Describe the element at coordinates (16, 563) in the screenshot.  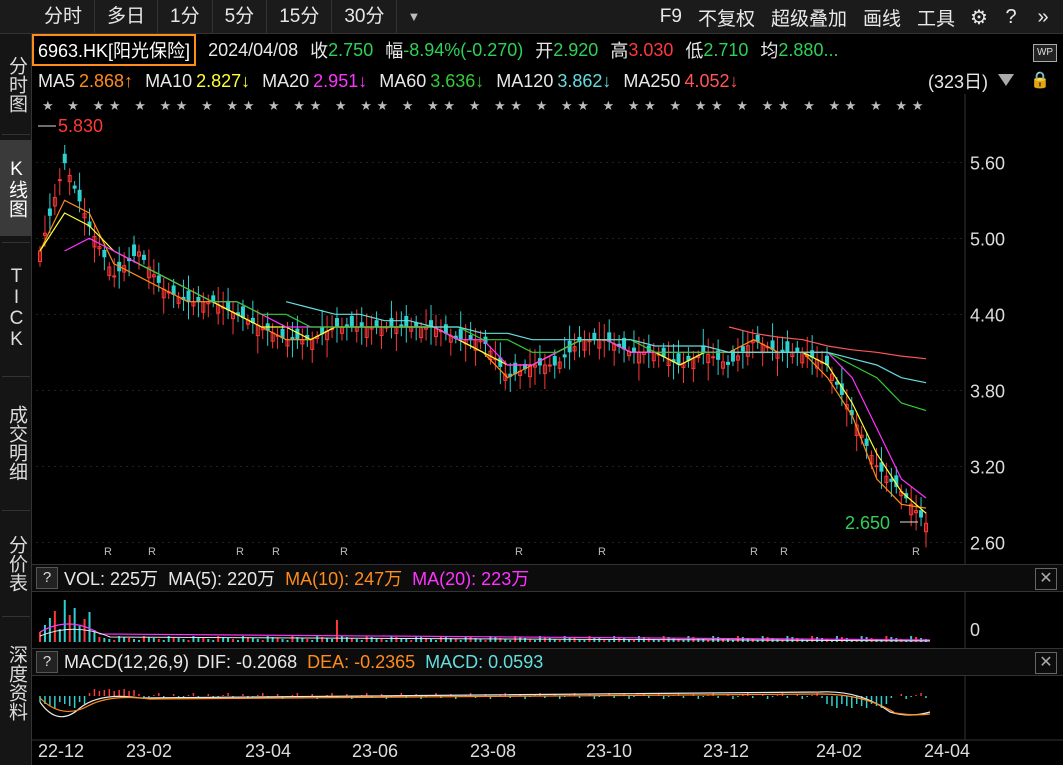
I see `sidebar-item-price-table: 分价表` at that location.